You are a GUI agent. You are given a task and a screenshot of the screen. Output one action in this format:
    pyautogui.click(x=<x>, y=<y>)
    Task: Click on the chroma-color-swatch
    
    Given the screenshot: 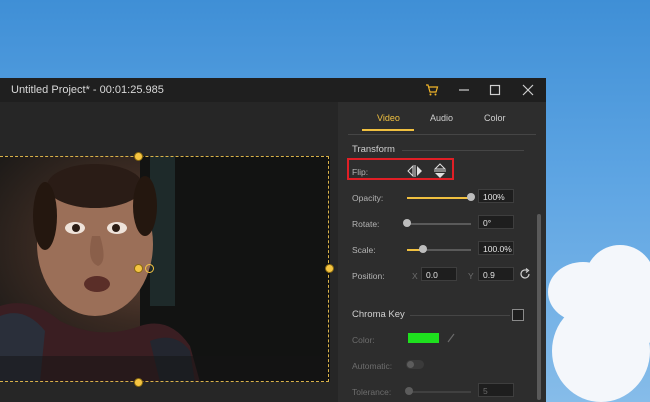 What is the action you would take?
    pyautogui.click(x=423, y=338)
    